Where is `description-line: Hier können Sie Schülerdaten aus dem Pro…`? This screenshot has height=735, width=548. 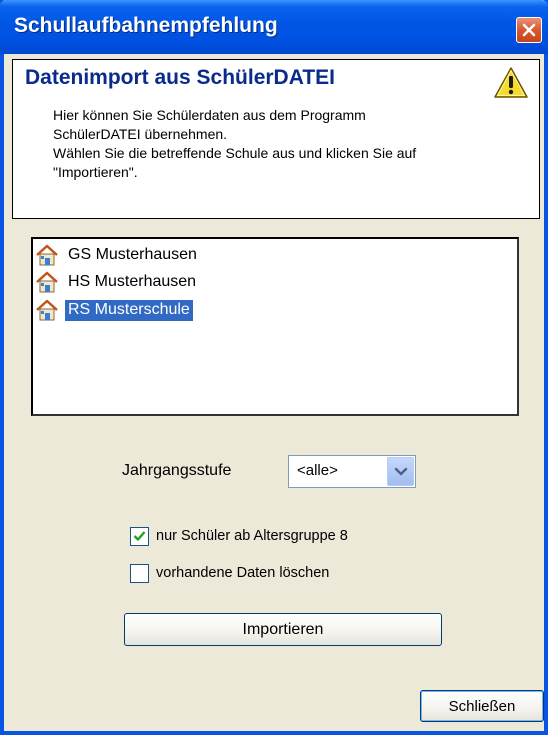 description-line: Hier können Sie Schülerdaten aus dem Pro… is located at coordinates (209, 115).